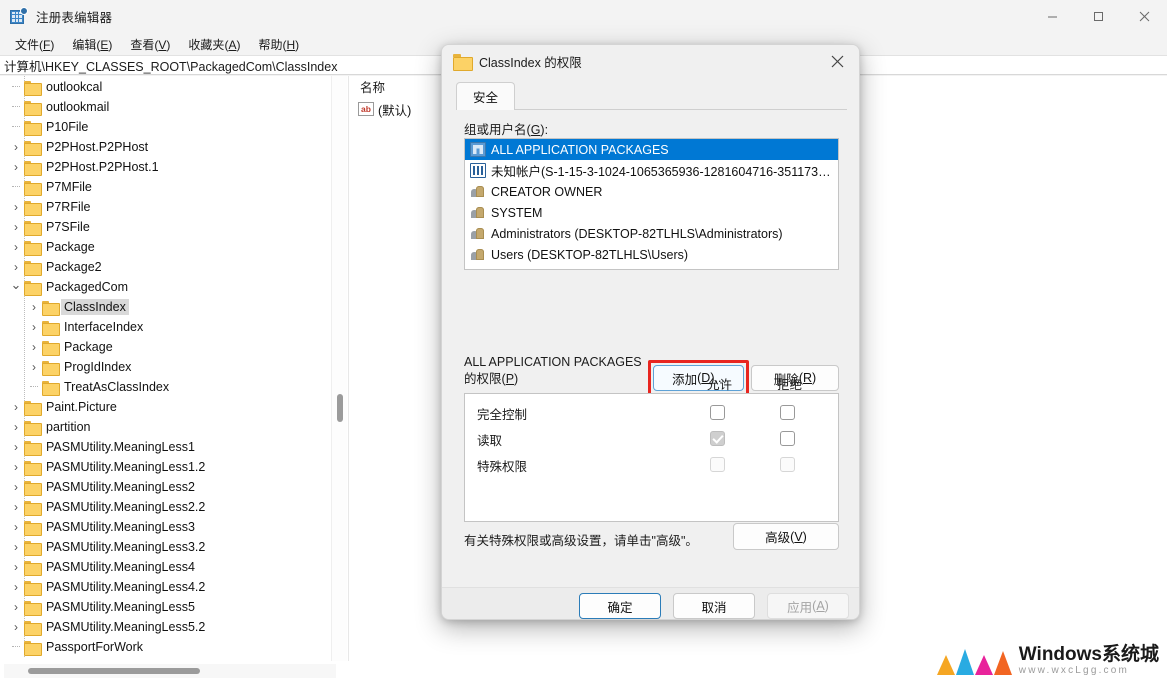  I want to click on menu-item-f: 文件(F), so click(34, 44).